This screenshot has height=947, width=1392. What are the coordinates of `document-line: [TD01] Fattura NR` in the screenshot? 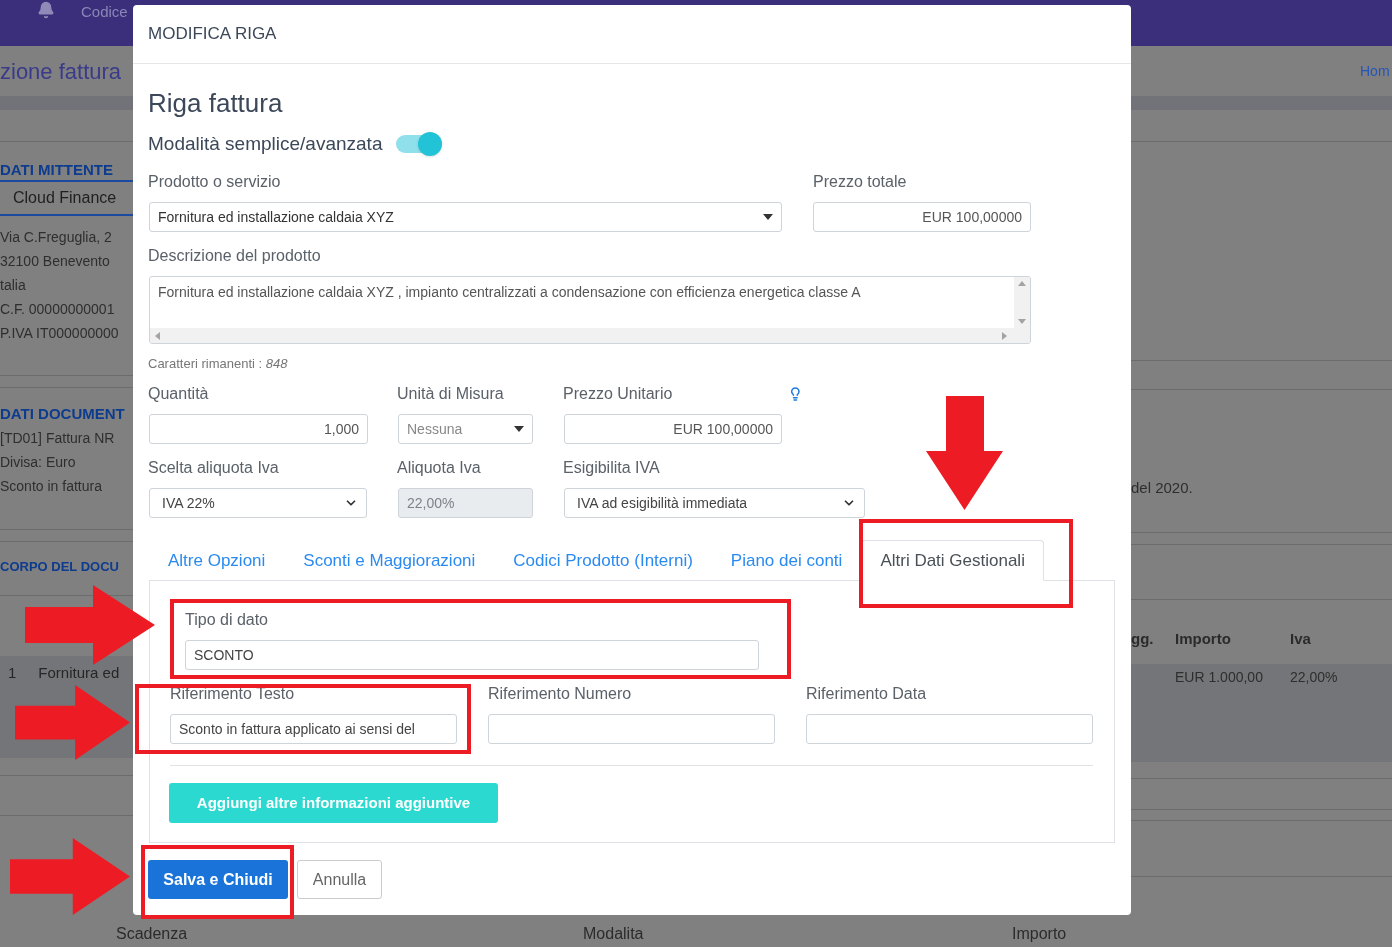 It's located at (58, 438).